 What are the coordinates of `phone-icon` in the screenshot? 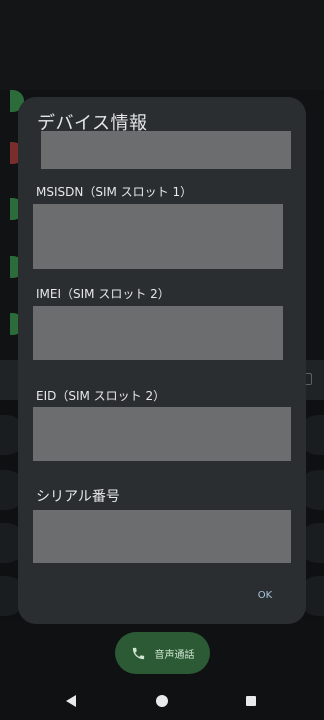 It's located at (139, 653).